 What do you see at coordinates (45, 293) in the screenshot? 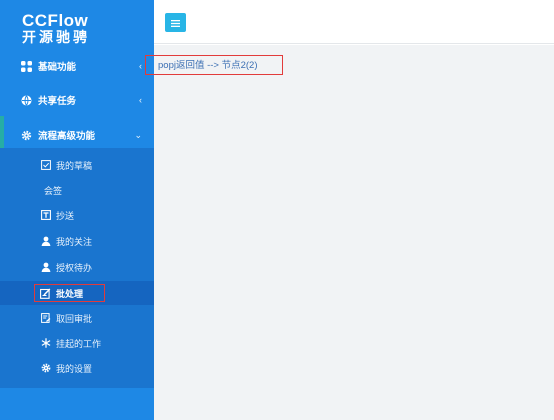
I see `batch-icon` at bounding box center [45, 293].